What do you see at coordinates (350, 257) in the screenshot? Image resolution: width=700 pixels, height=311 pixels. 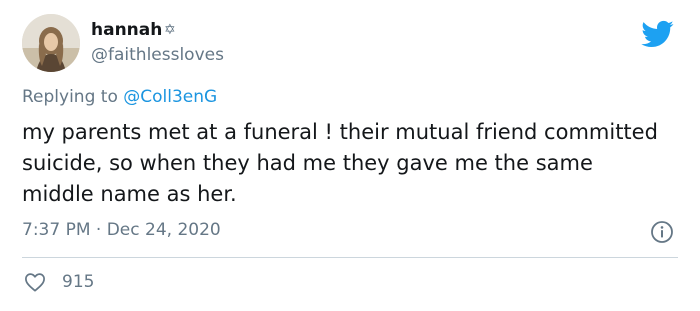 I see `divider` at bounding box center [350, 257].